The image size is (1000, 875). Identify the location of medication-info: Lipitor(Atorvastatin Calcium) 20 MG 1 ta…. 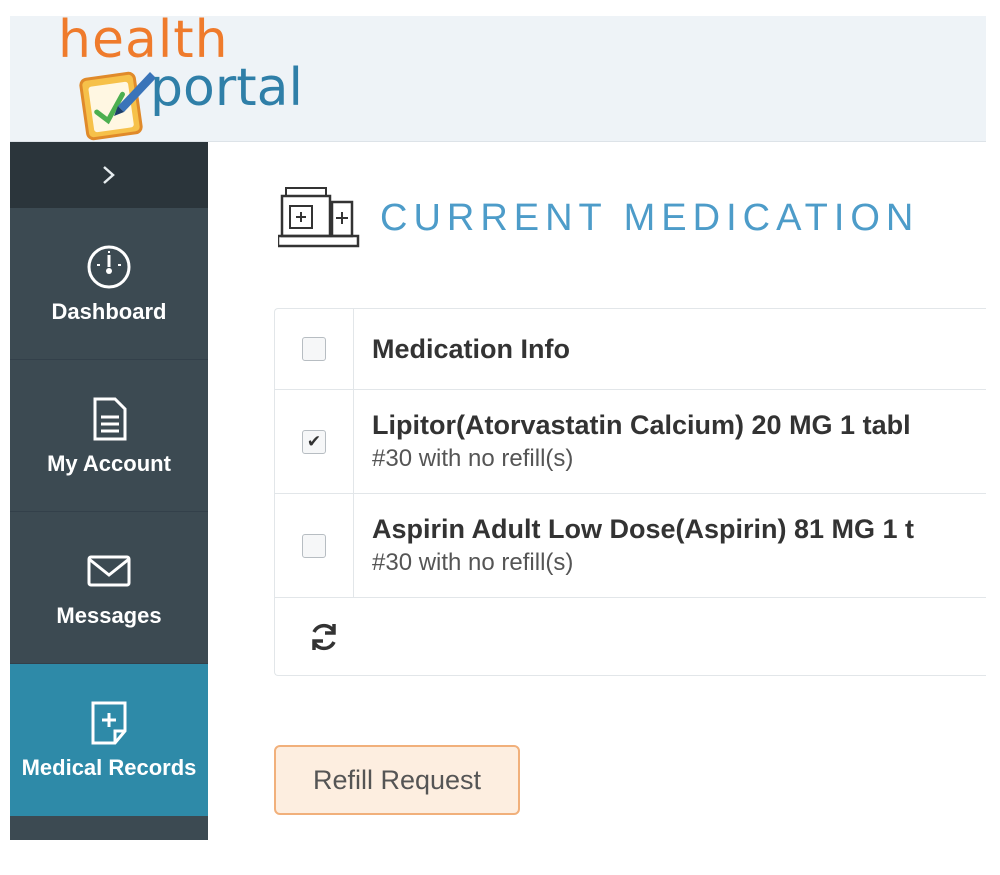
(641, 441).